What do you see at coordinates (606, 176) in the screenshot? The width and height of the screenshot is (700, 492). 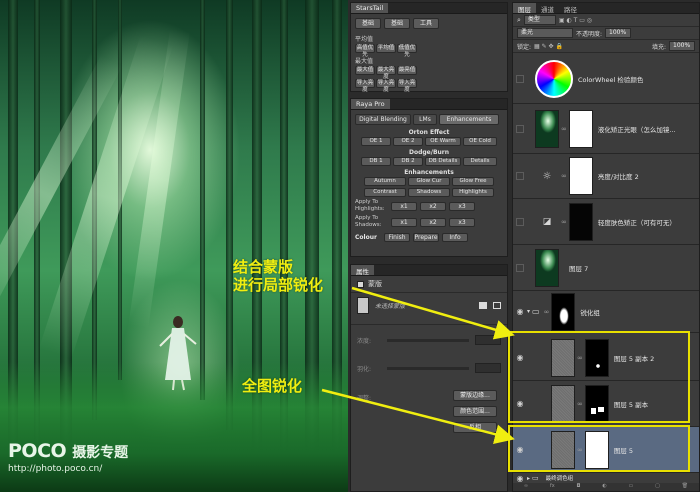 I see `layer-row: ☼ ∞ 亮度/对比度 2` at bounding box center [606, 176].